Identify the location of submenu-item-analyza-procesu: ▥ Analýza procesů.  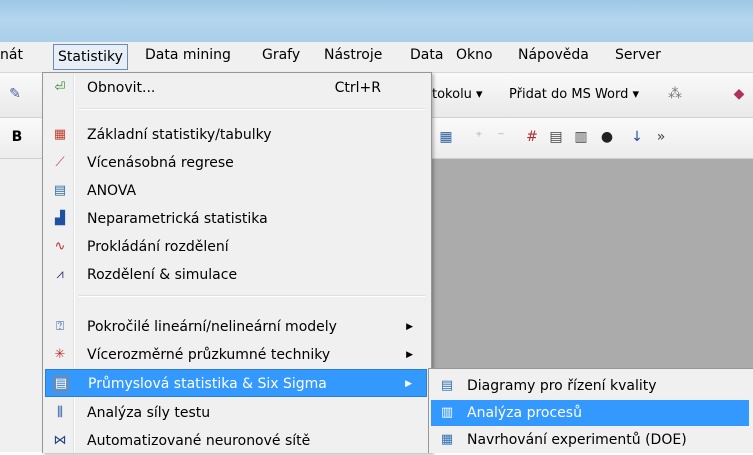
(590, 413).